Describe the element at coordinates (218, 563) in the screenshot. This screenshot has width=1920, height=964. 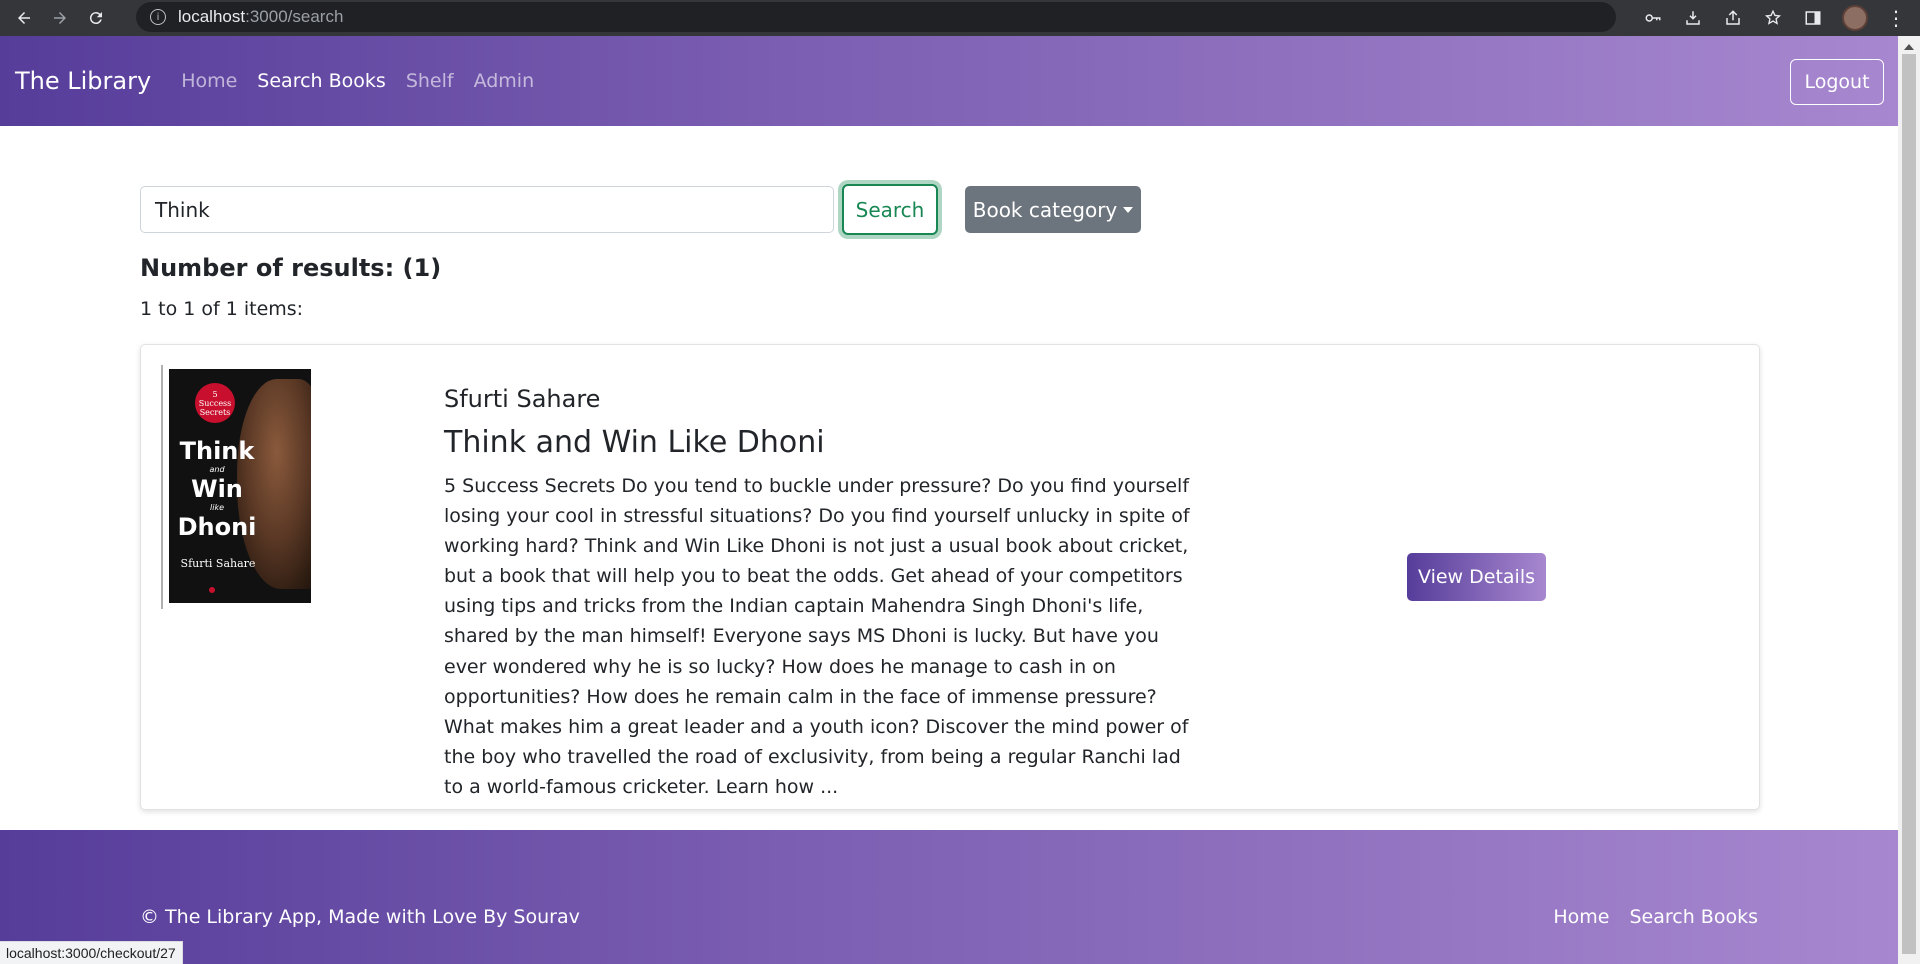
I see `cover-author: Sfurti Sahare` at that location.